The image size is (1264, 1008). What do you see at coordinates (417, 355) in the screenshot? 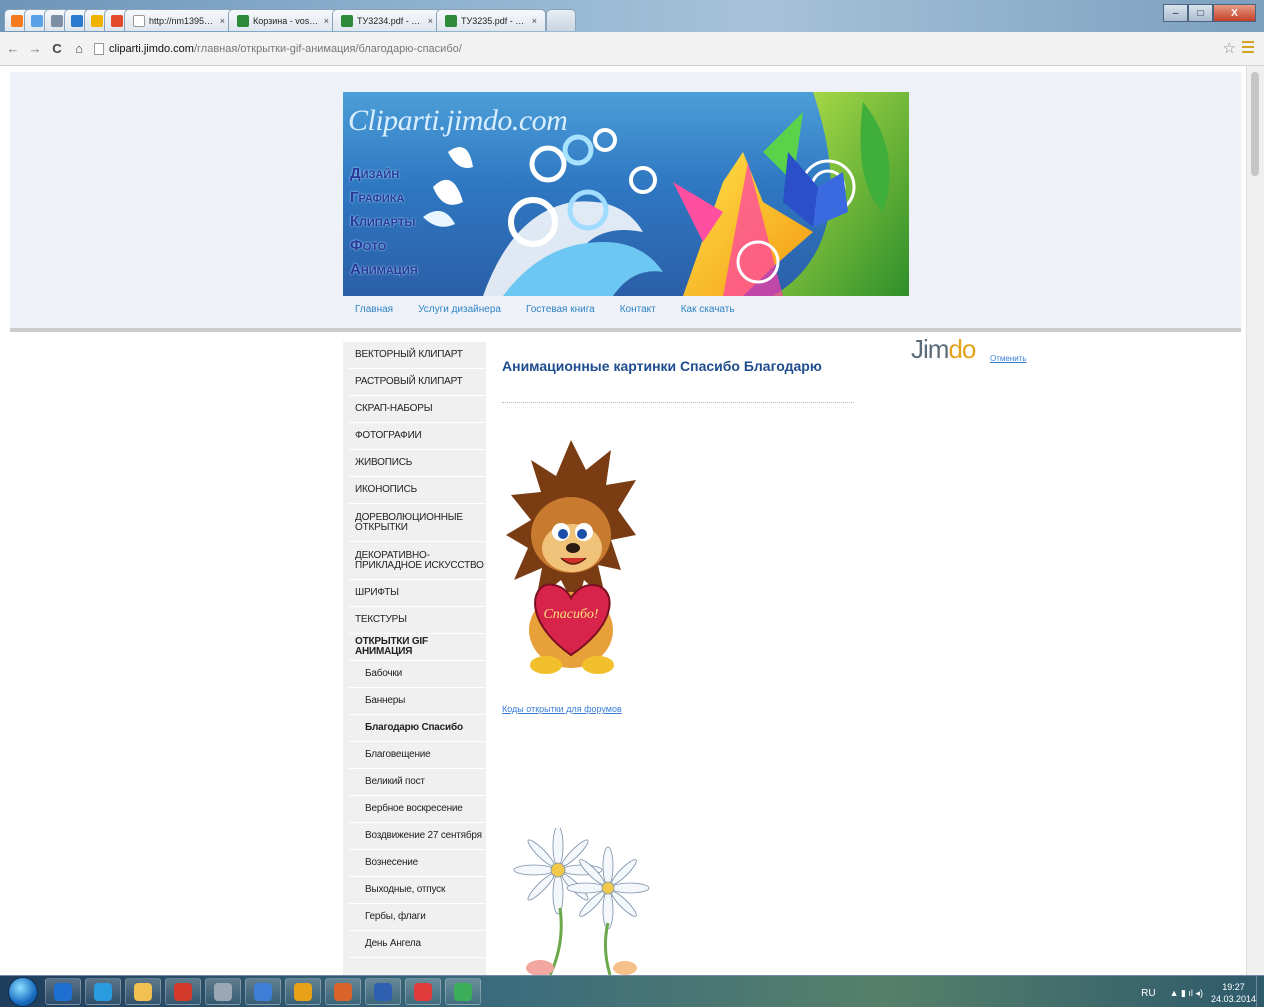
I see `sidebar-item: ВЕКТОРНЫЙ КЛИПАРТ` at bounding box center [417, 355].